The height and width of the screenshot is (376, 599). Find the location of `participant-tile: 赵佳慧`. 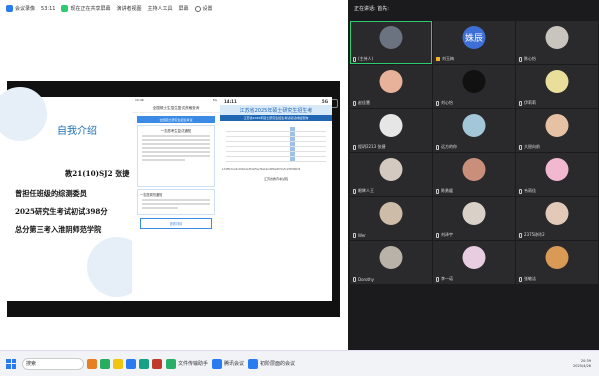

participant-tile: 赵佳慧 is located at coordinates (391, 86).